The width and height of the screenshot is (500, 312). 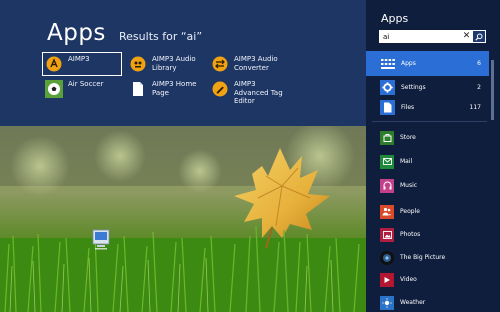 What do you see at coordinates (419, 36) in the screenshot?
I see `search-input` at bounding box center [419, 36].